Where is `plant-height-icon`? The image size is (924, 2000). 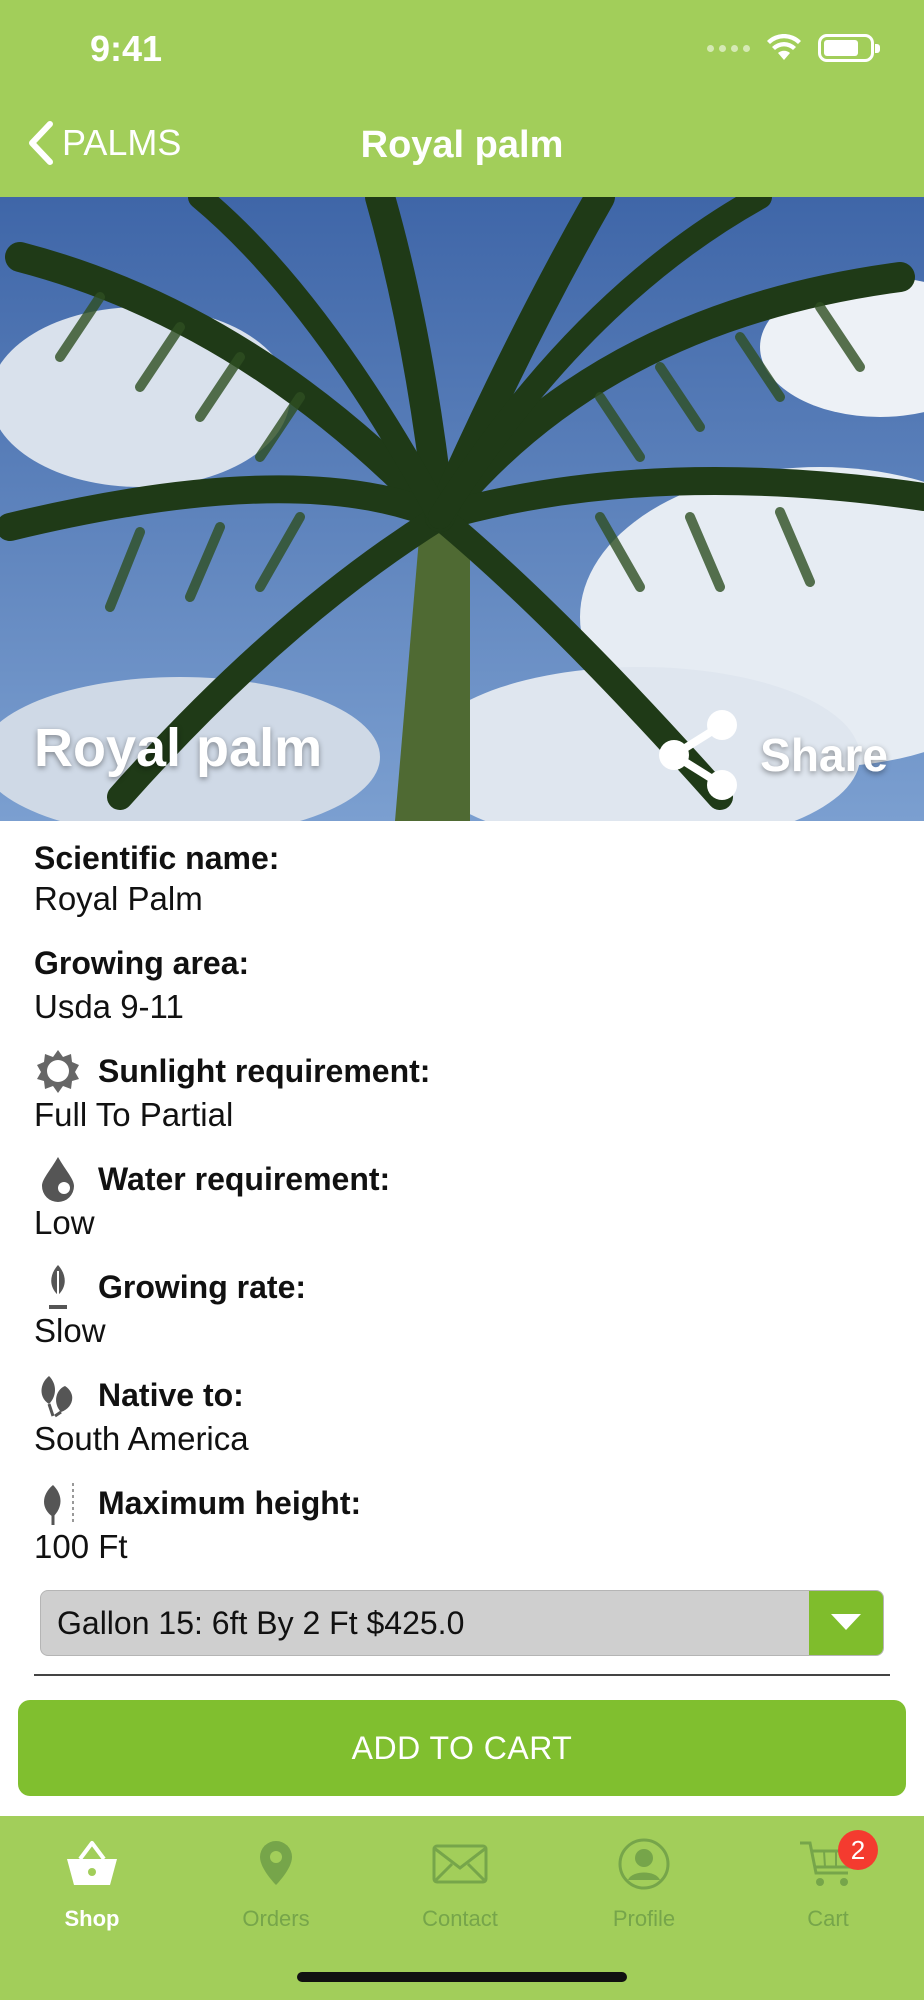 plant-height-icon is located at coordinates (58, 1503).